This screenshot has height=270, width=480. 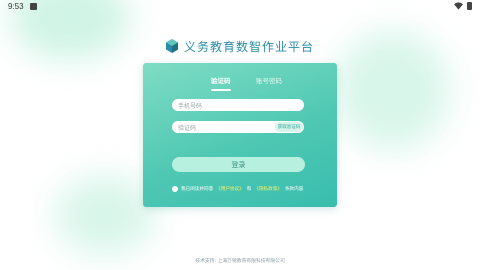 What do you see at coordinates (268, 189) in the screenshot?
I see `privacy-policy-link: 《隐私政策》` at bounding box center [268, 189].